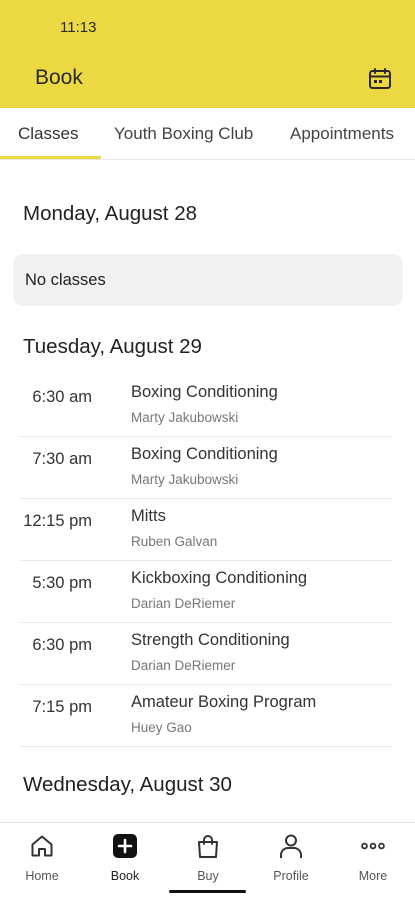  What do you see at coordinates (42, 846) in the screenshot?
I see `home-icon` at bounding box center [42, 846].